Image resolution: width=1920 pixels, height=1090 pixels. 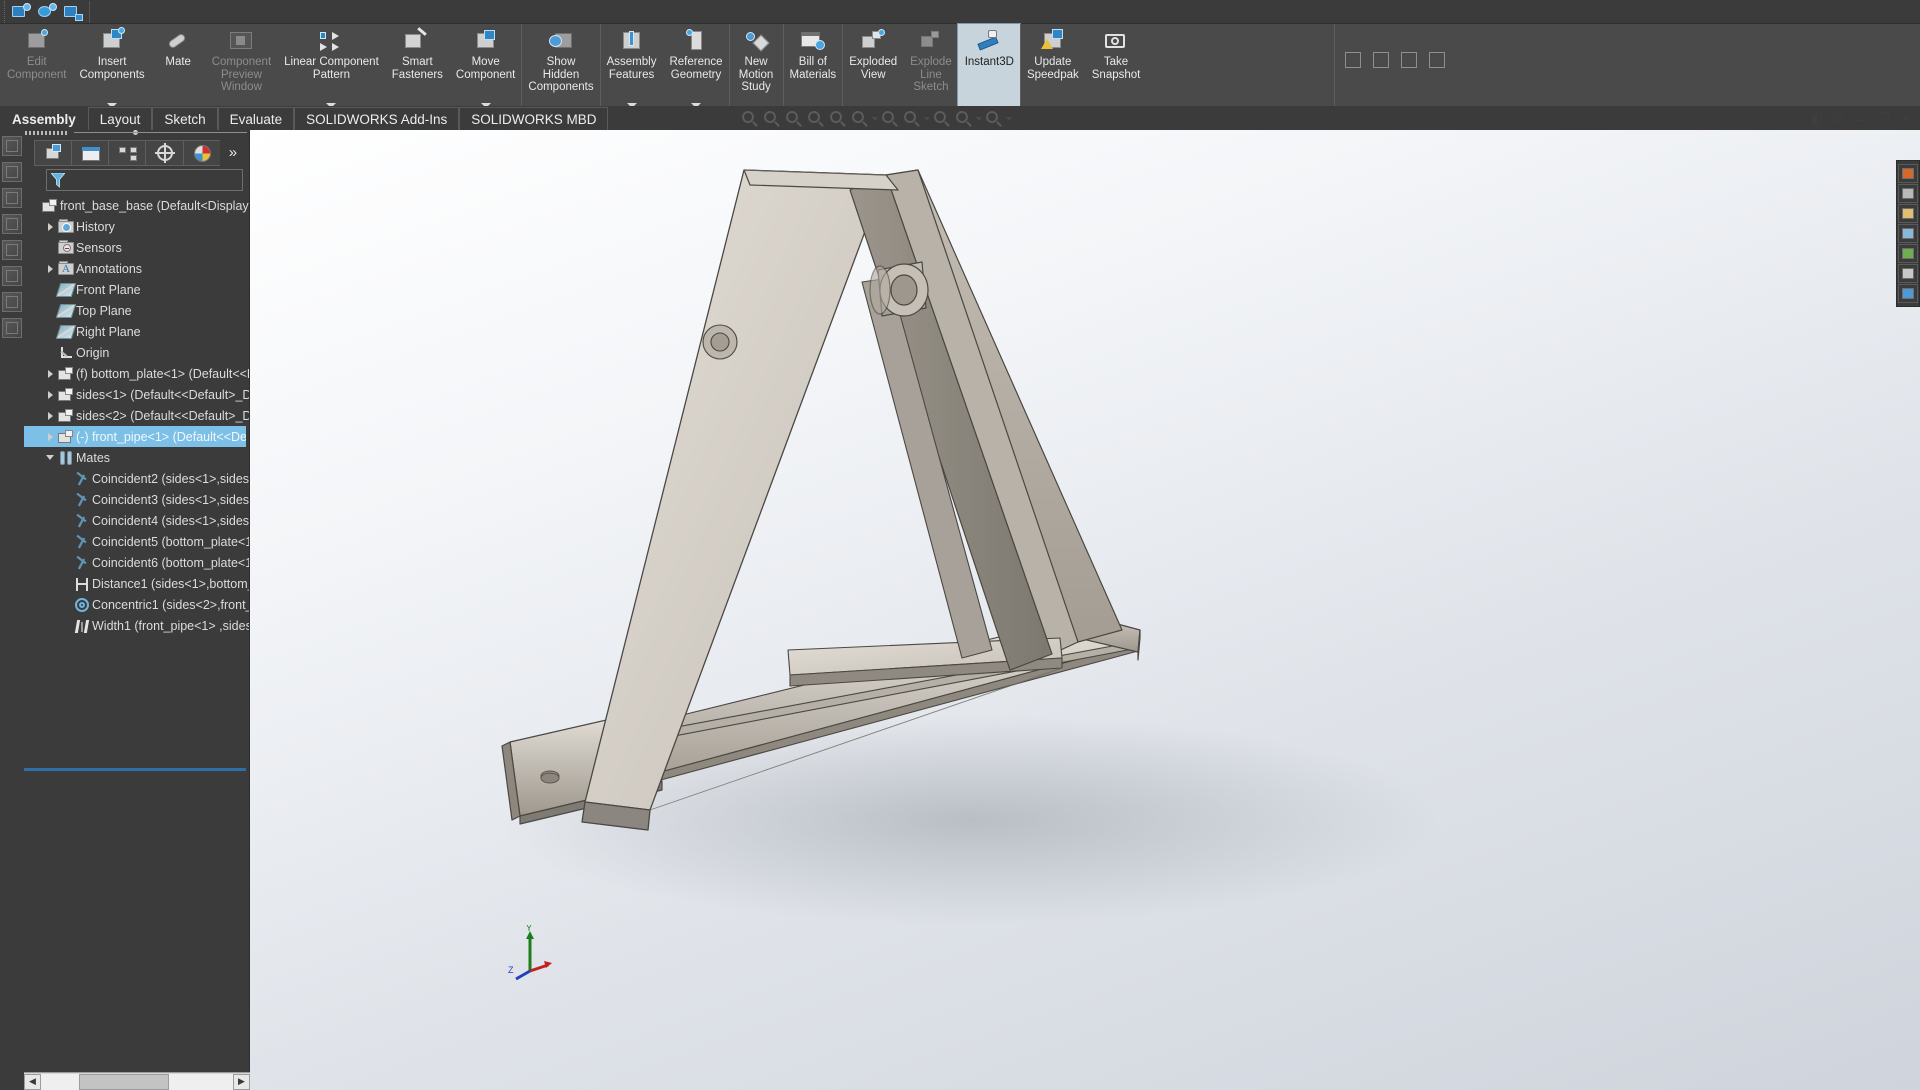 I want to click on tree-item: Front Plane, so click(x=136, y=289).